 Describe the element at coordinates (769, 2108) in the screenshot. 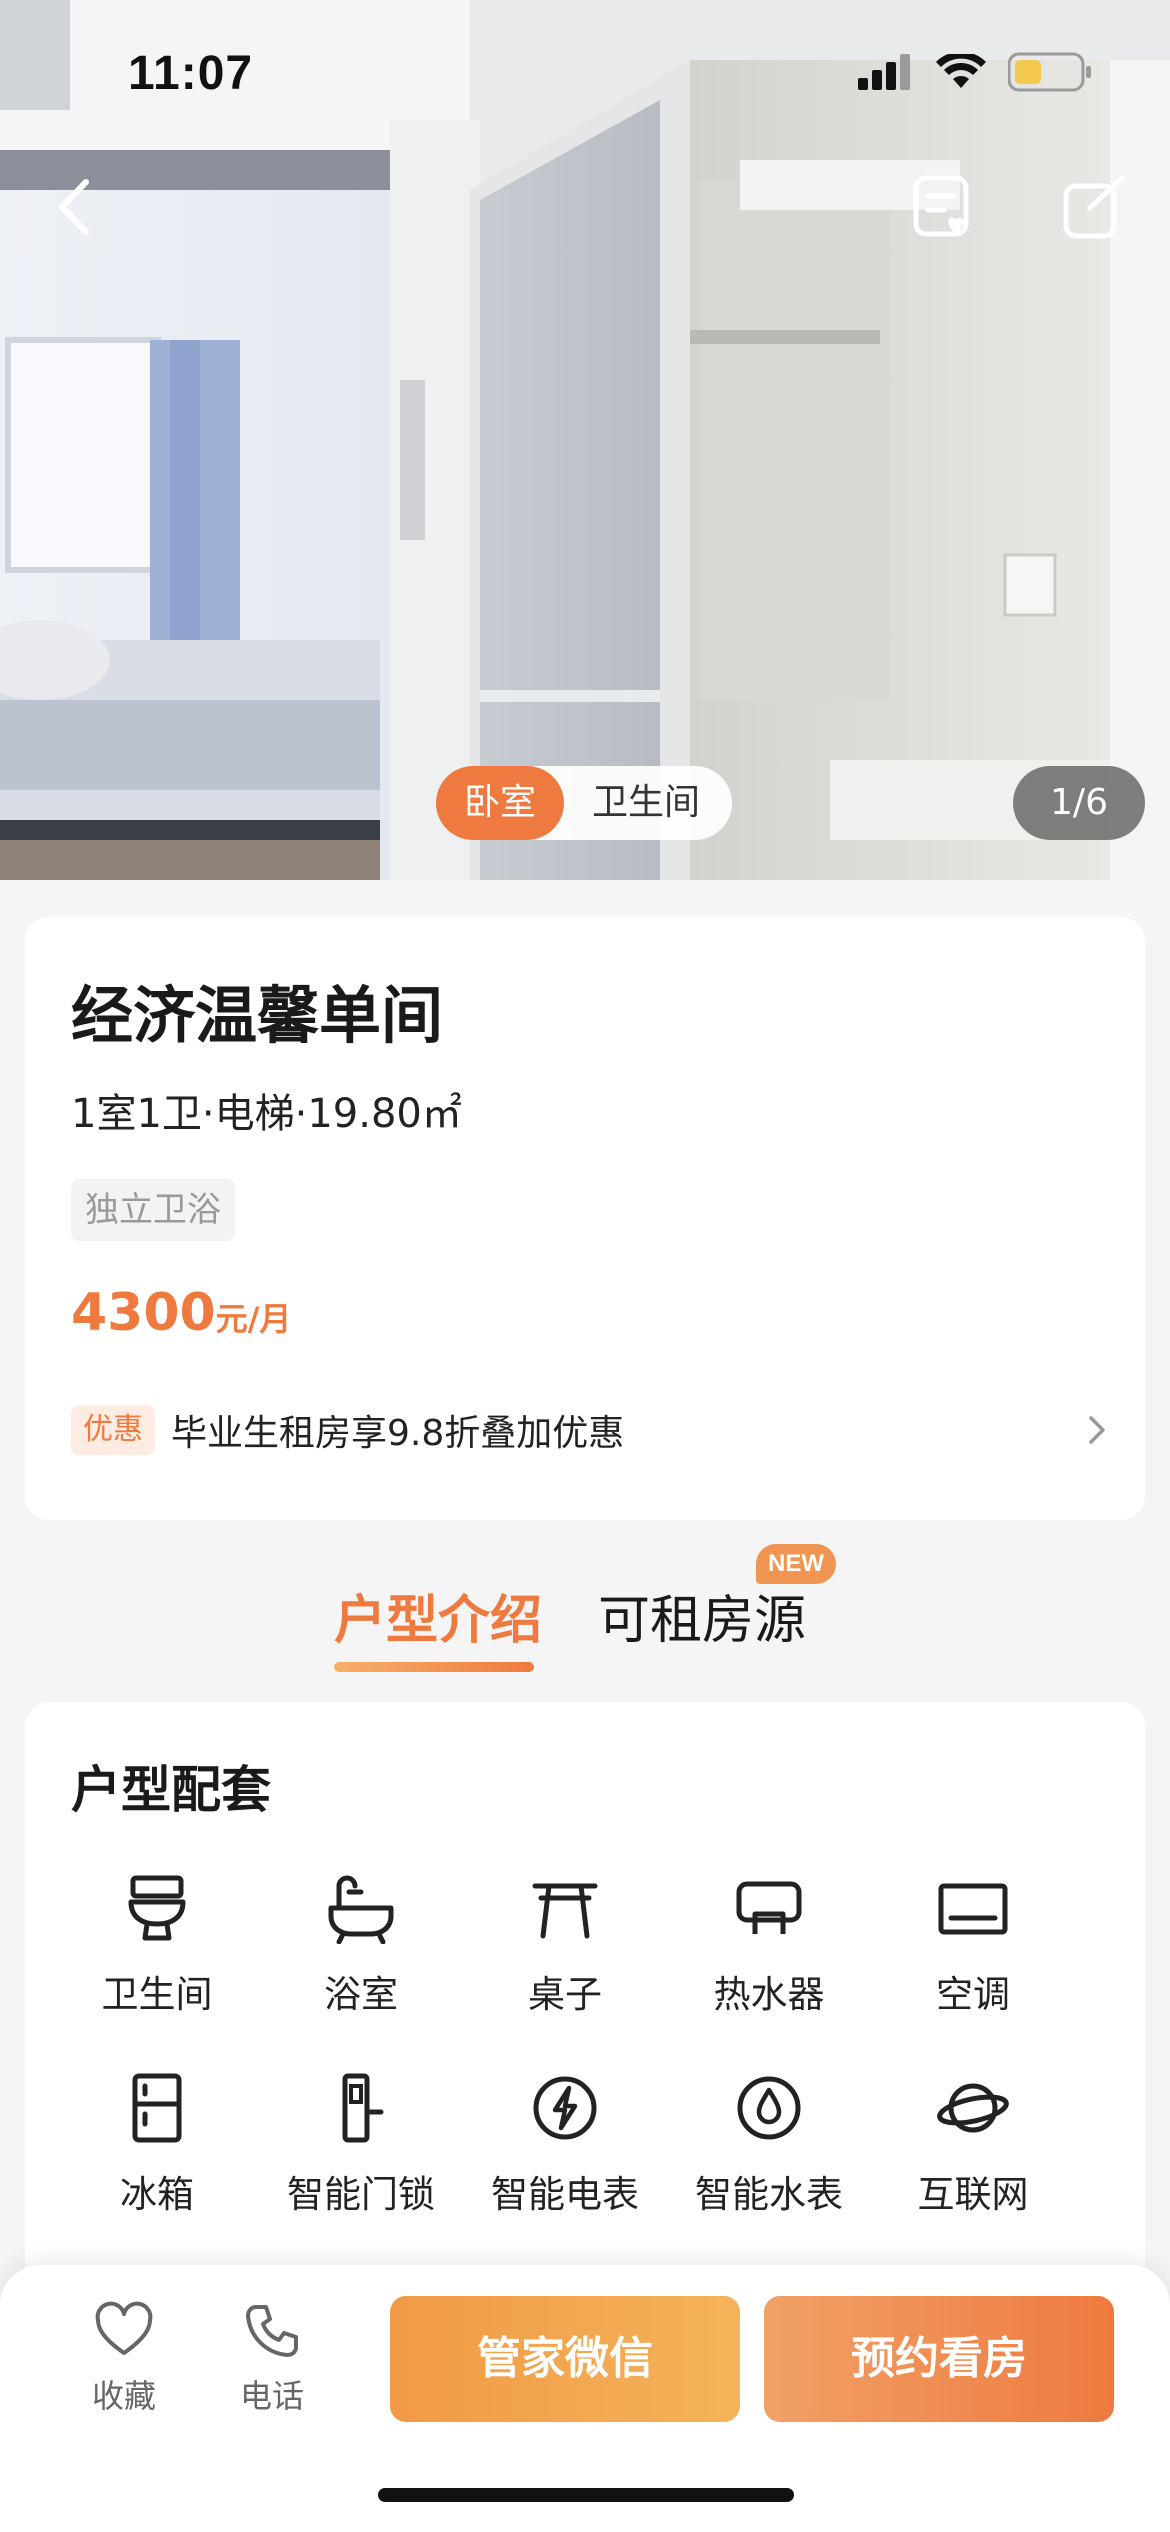

I see `water-meter-icon` at that location.